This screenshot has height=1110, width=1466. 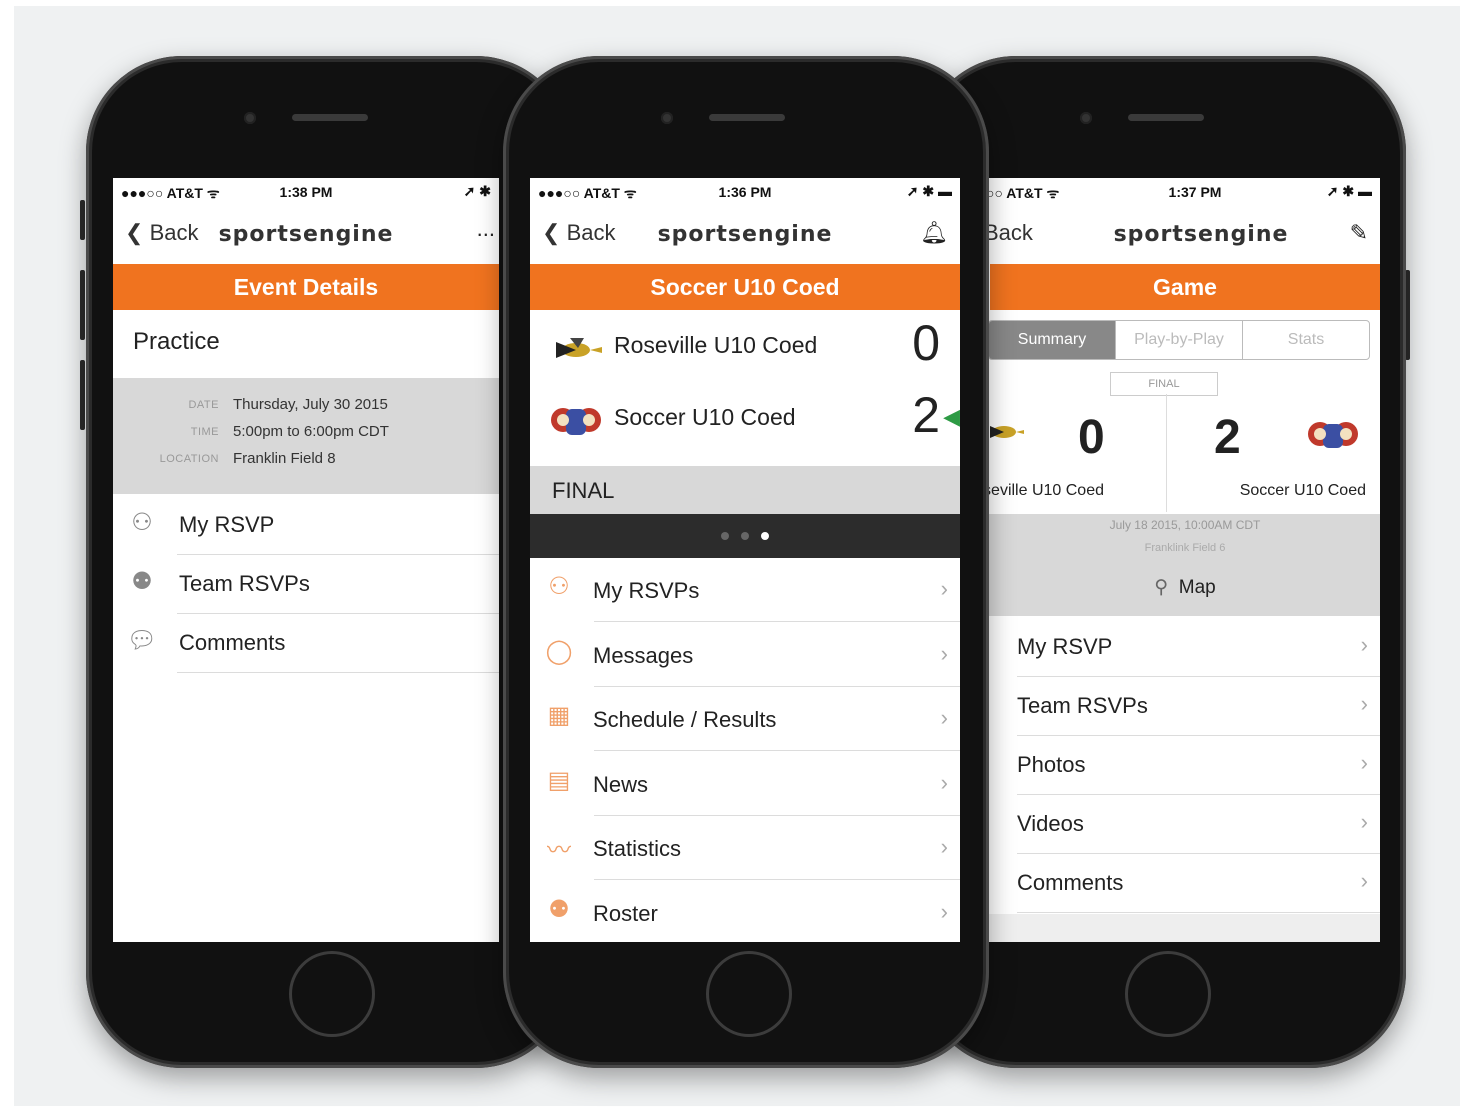 What do you see at coordinates (1165, 883) in the screenshot?
I see `menu-item: Comments ›` at bounding box center [1165, 883].